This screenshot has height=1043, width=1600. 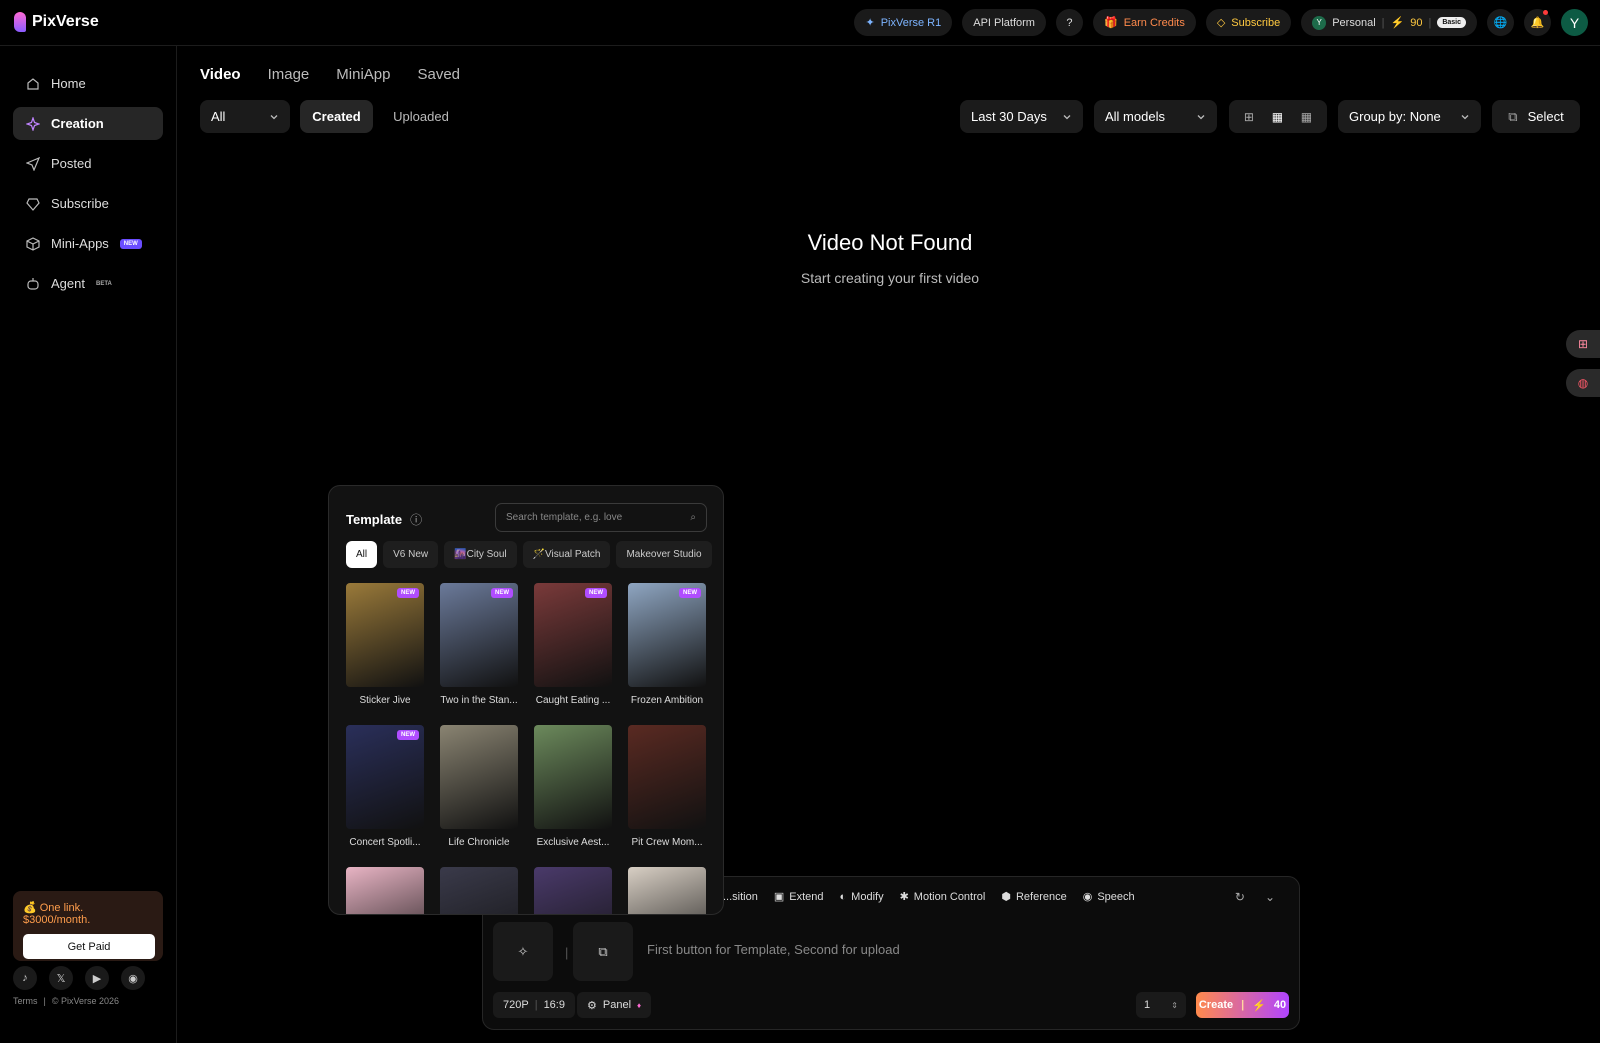 I want to click on create-button: Create | ⚡ 40, so click(x=1242, y=1005).